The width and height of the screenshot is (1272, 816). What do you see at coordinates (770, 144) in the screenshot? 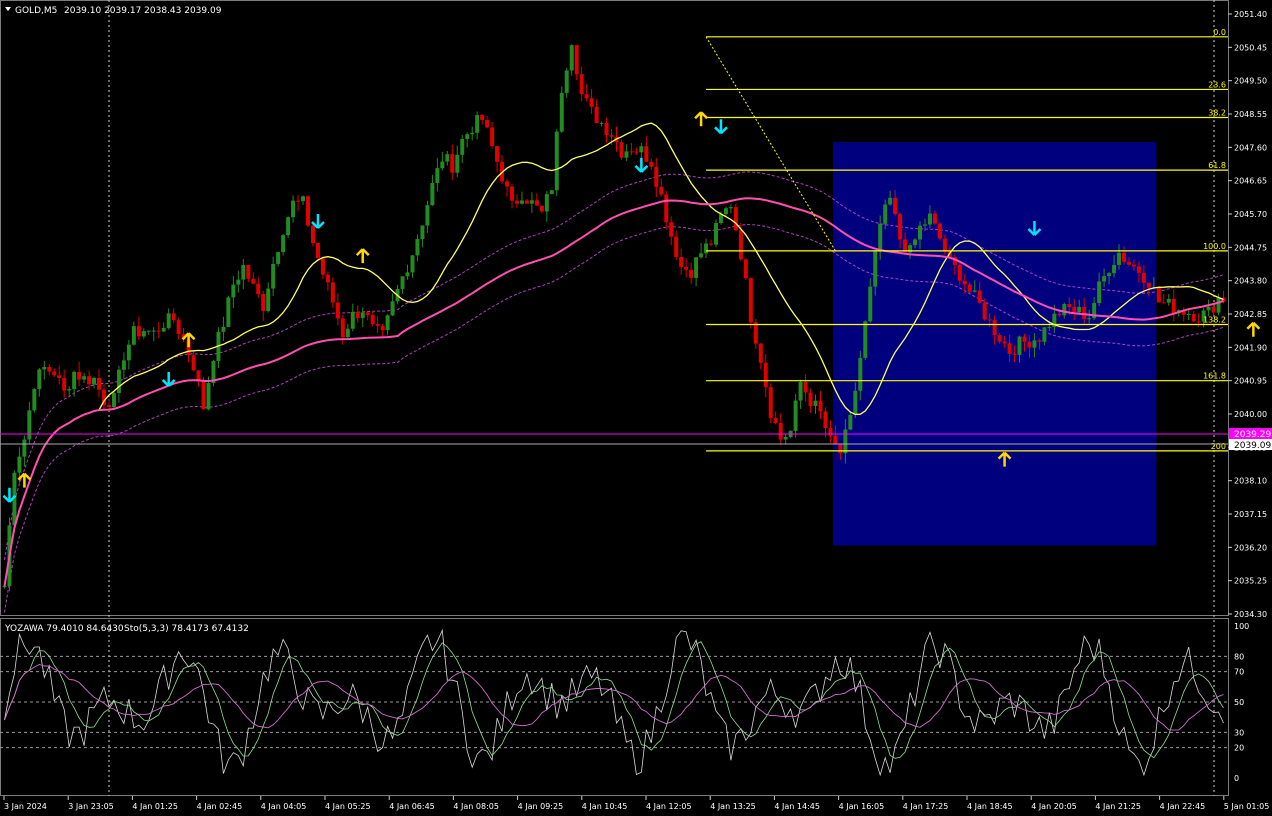
I see `fib-trend-line` at bounding box center [770, 144].